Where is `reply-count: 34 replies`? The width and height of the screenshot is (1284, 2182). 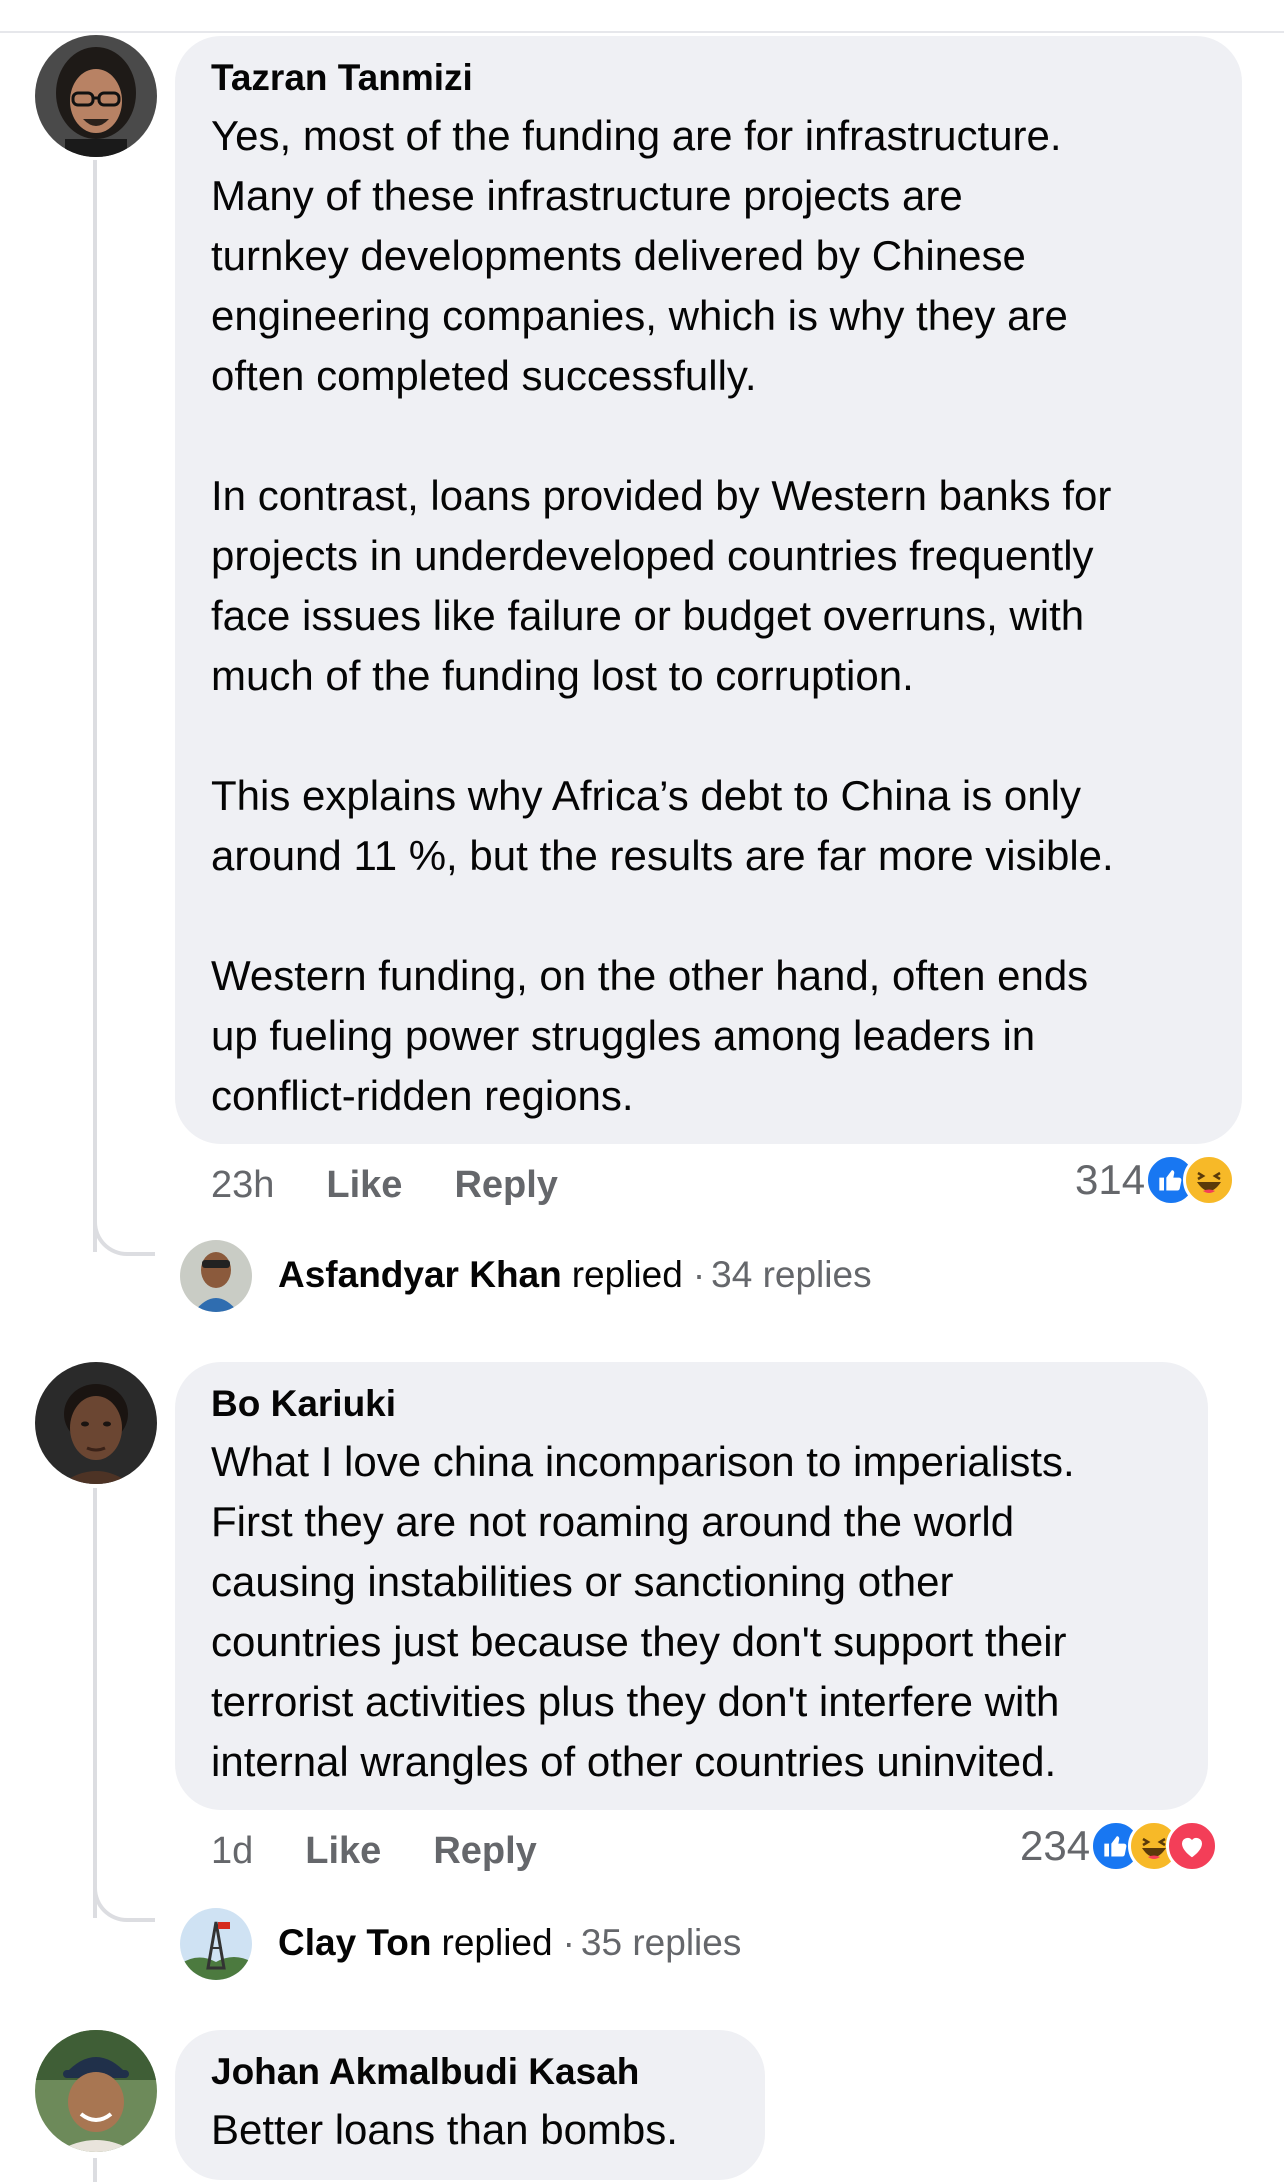 reply-count: 34 replies is located at coordinates (791, 1274).